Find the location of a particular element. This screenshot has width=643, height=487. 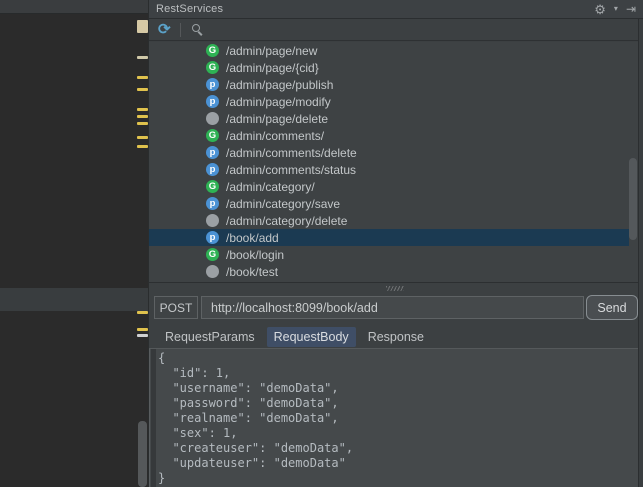

endpoint-row: p /admin/page/modify is located at coordinates (389, 101).